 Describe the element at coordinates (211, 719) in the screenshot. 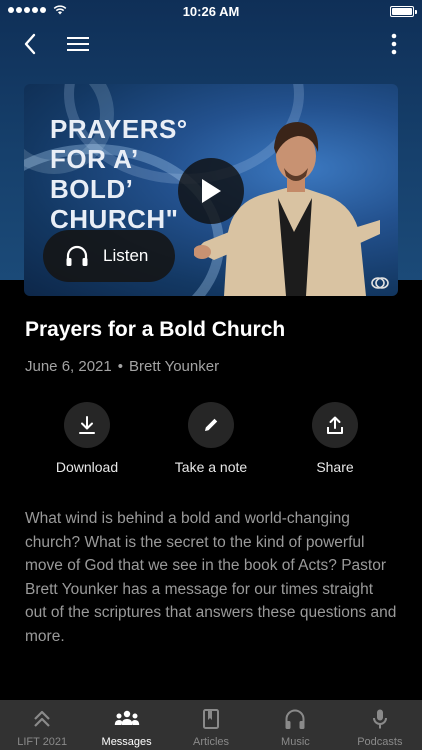

I see `book-icon` at that location.